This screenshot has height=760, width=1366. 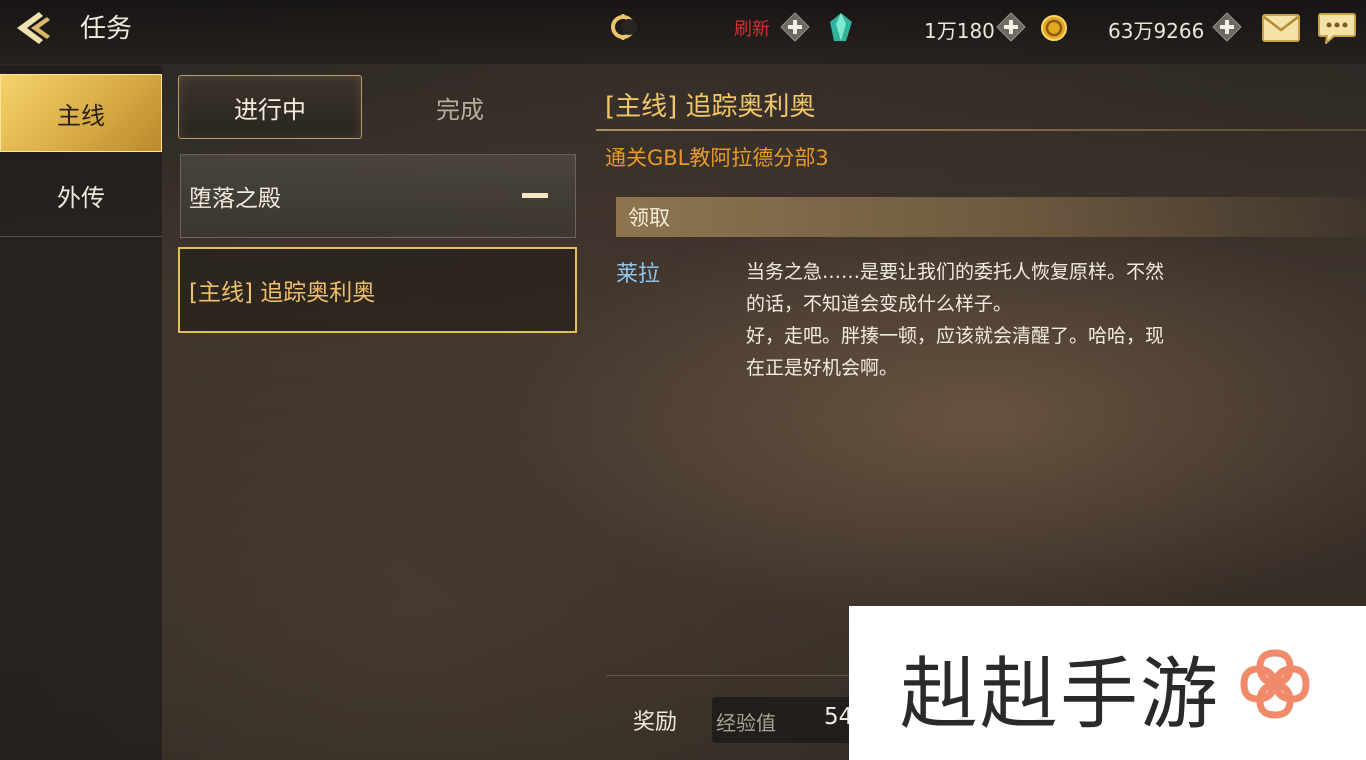 What do you see at coordinates (270, 107) in the screenshot?
I see `tab-in-progress: 进行中` at bounding box center [270, 107].